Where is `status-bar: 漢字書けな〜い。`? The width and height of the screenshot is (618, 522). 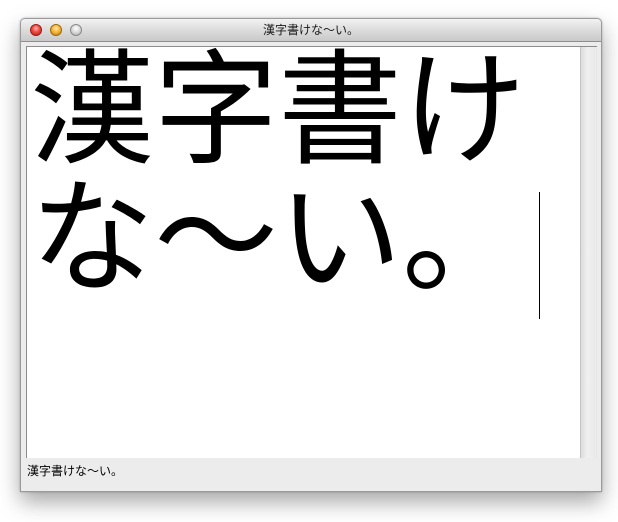
status-bar: 漢字書けな〜い。 is located at coordinates (311, 474).